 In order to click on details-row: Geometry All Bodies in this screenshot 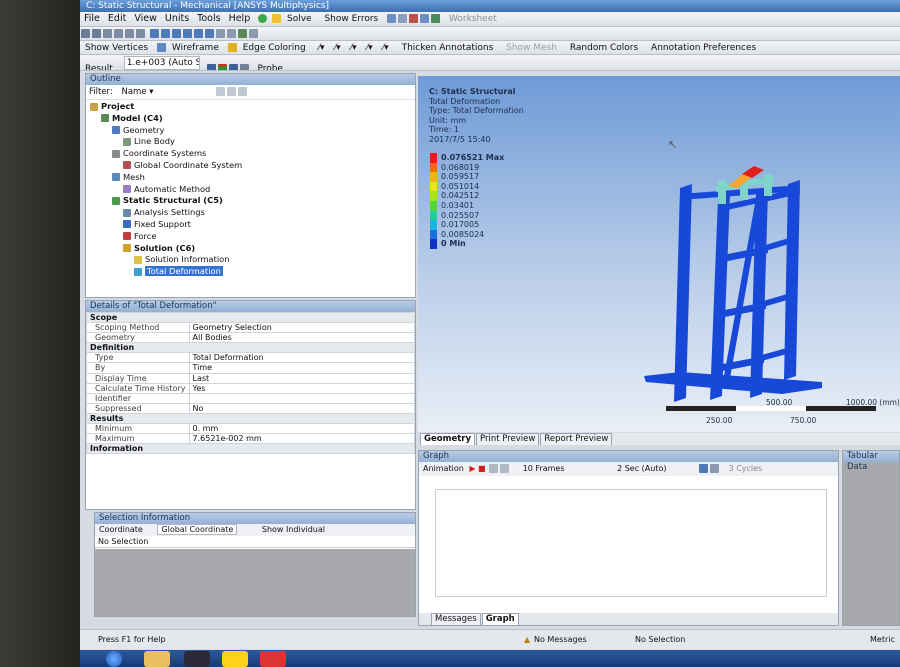, I will do `click(250, 338)`.